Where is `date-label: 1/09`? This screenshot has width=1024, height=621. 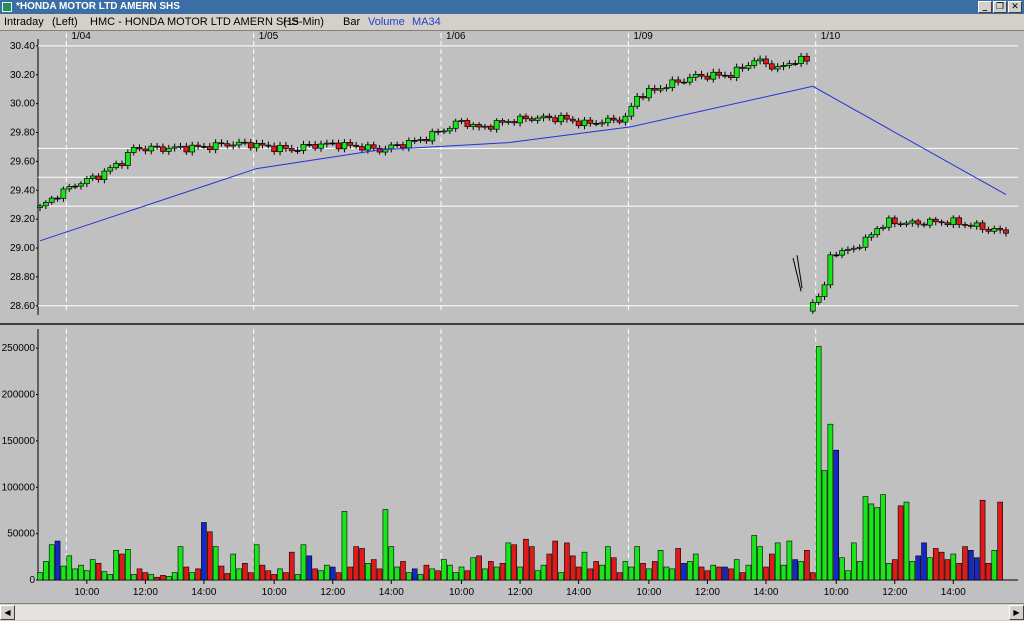 date-label: 1/09 is located at coordinates (643, 36).